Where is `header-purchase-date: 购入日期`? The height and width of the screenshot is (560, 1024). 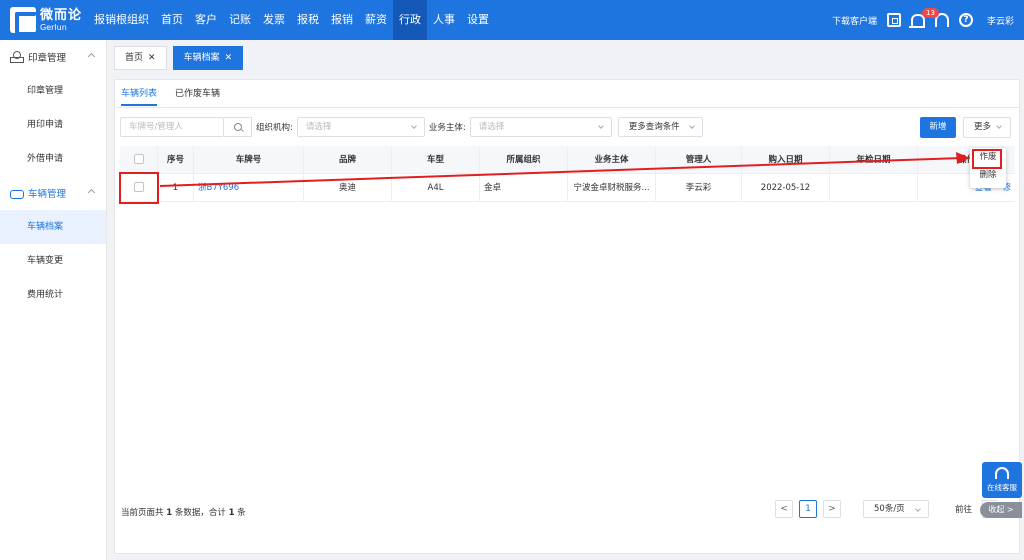 header-purchase-date: 购入日期 is located at coordinates (786, 159).